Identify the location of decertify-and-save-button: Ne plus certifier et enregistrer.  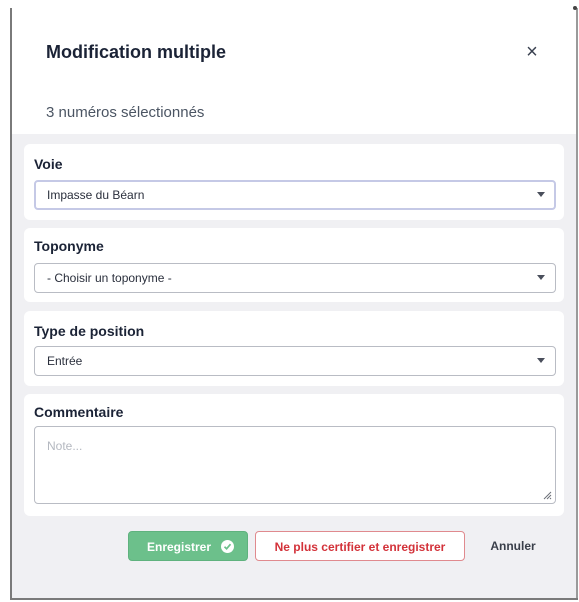
(360, 546).